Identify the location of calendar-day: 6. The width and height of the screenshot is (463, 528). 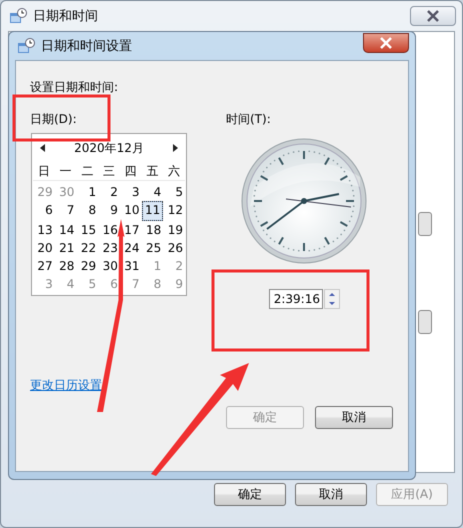
(44, 210).